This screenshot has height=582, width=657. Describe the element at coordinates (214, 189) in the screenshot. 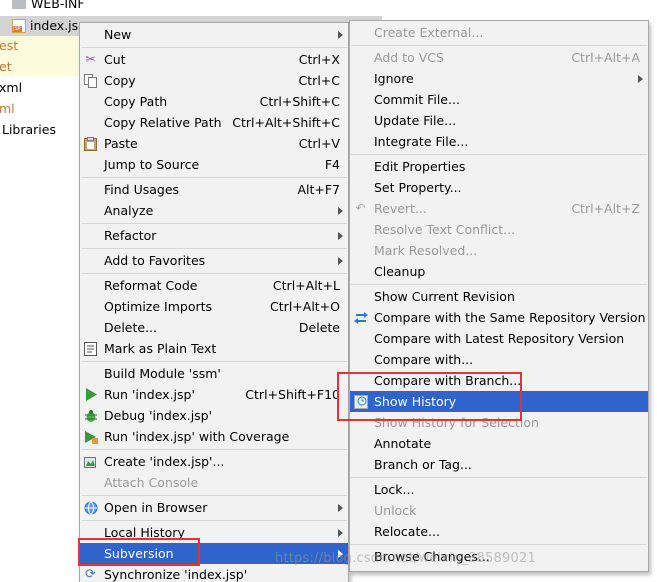

I see `menu-item-find-usages: Find Usages Alt+F7` at that location.